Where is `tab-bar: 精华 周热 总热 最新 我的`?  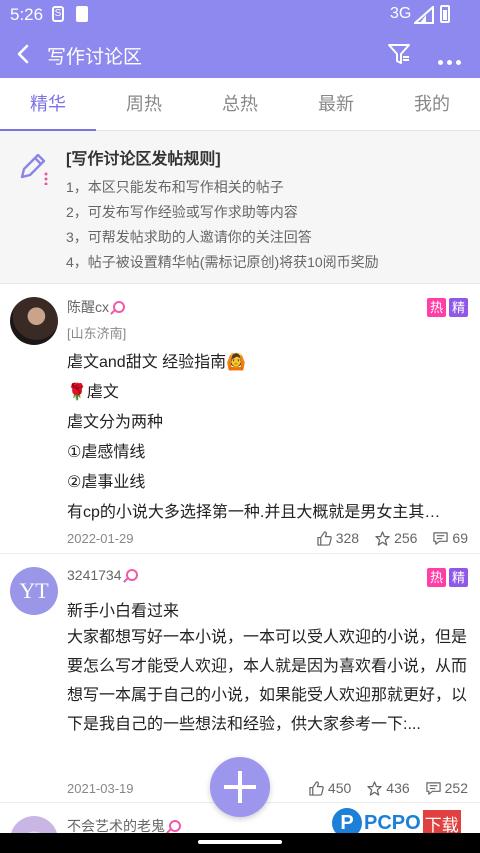 tab-bar: 精华 周热 总热 最新 我的 is located at coordinates (240, 104).